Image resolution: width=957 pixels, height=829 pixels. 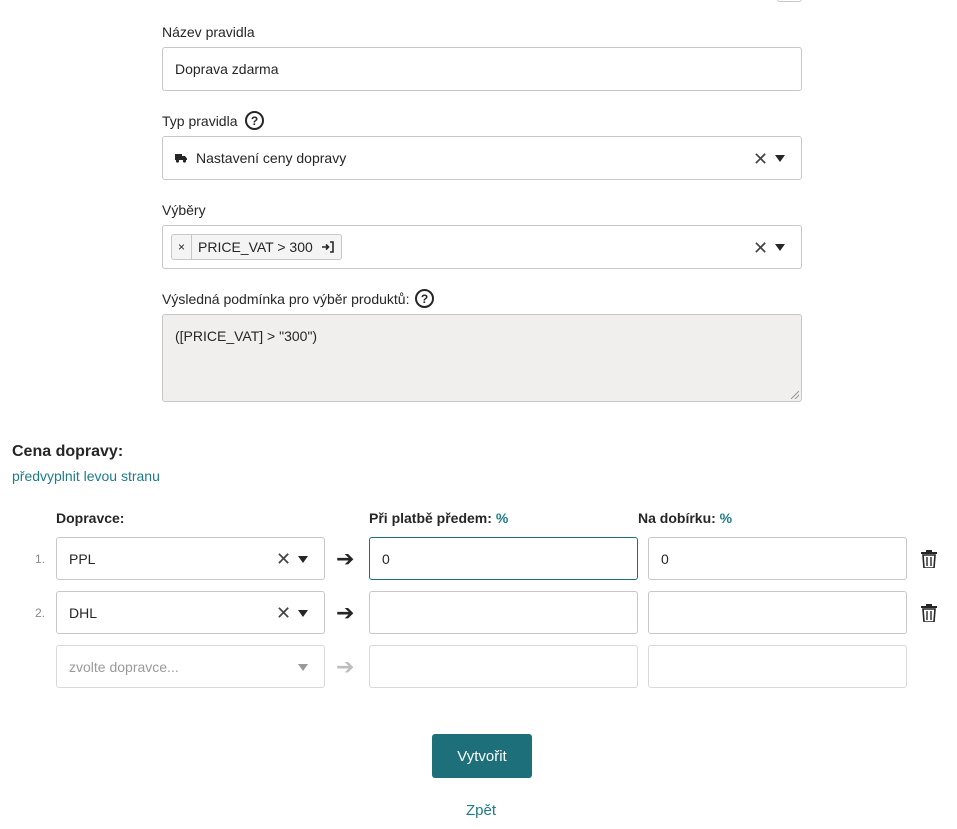 What do you see at coordinates (40, 613) in the screenshot?
I see `row-number: 2.` at bounding box center [40, 613].